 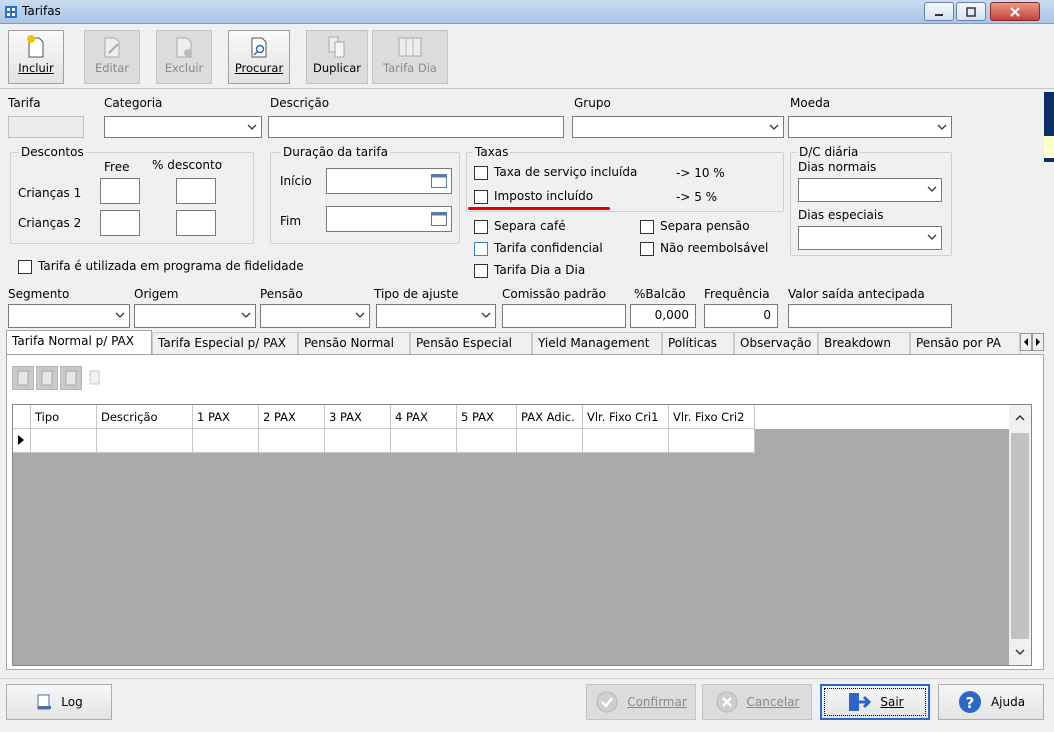 I want to click on excluir-button: Excluir, so click(x=184, y=57).